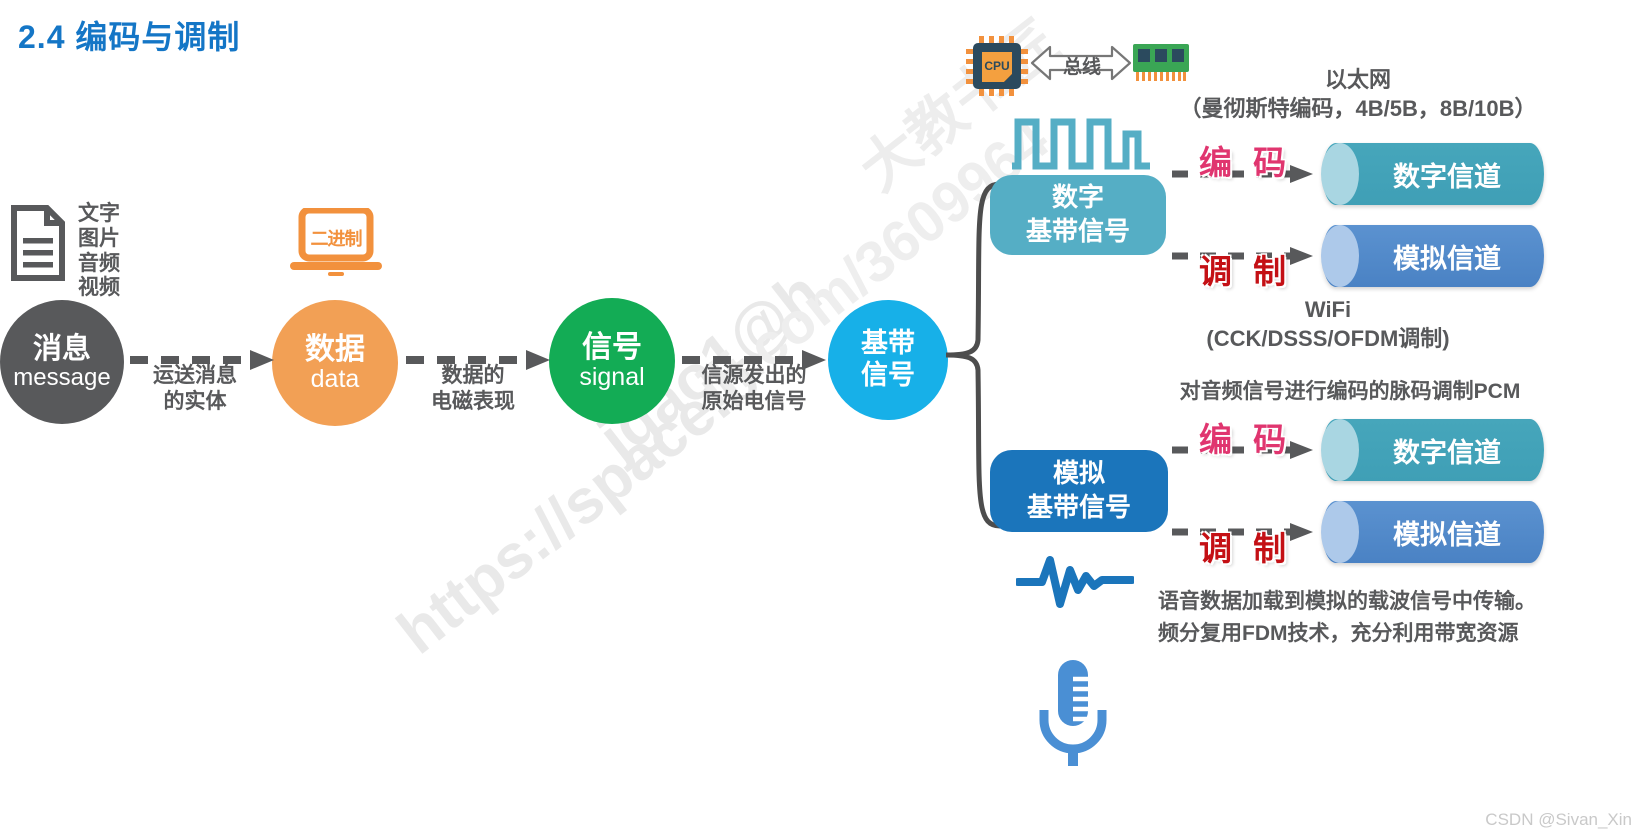 This screenshot has height=836, width=1640. What do you see at coordinates (1246, 439) in the screenshot?
I see `encode-label-2: 编 码` at bounding box center [1246, 439].